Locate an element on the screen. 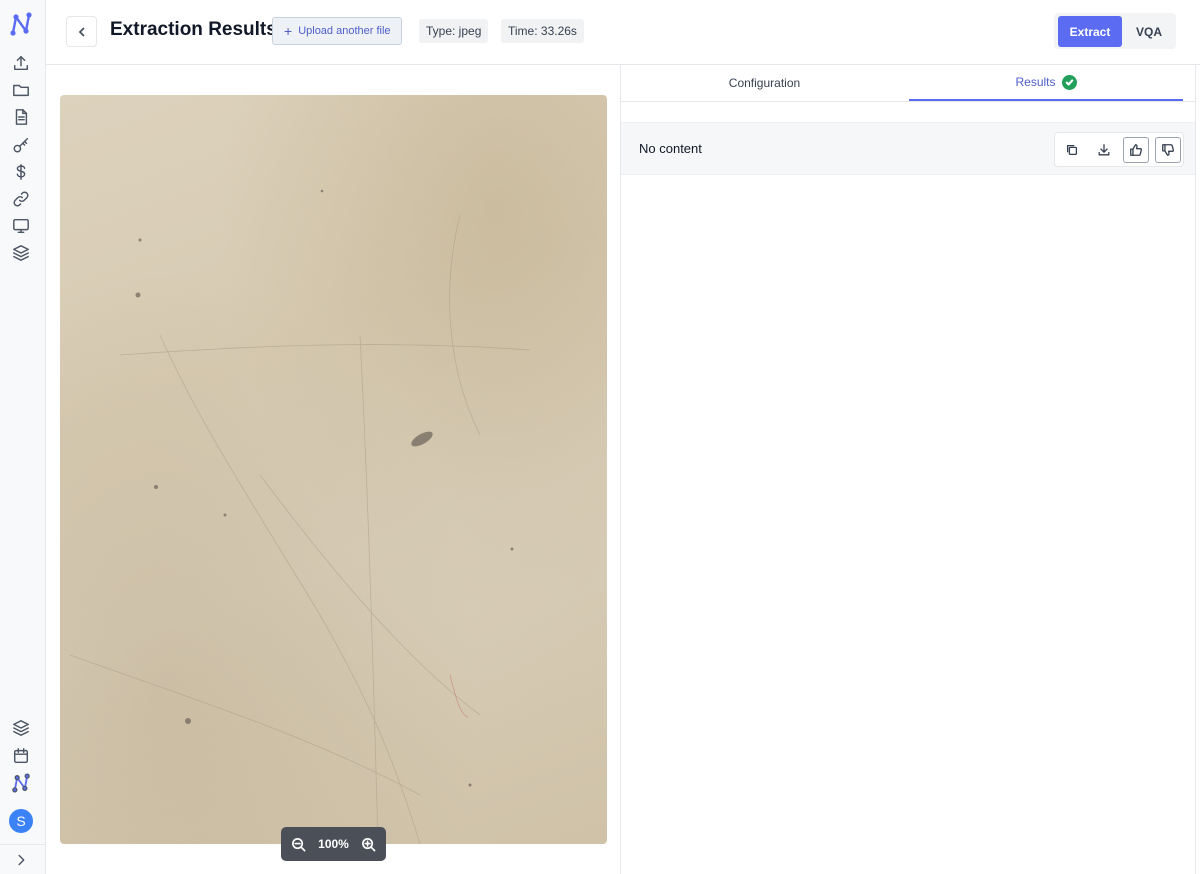 The width and height of the screenshot is (1200, 874). copy-icon is located at coordinates (1072, 150).